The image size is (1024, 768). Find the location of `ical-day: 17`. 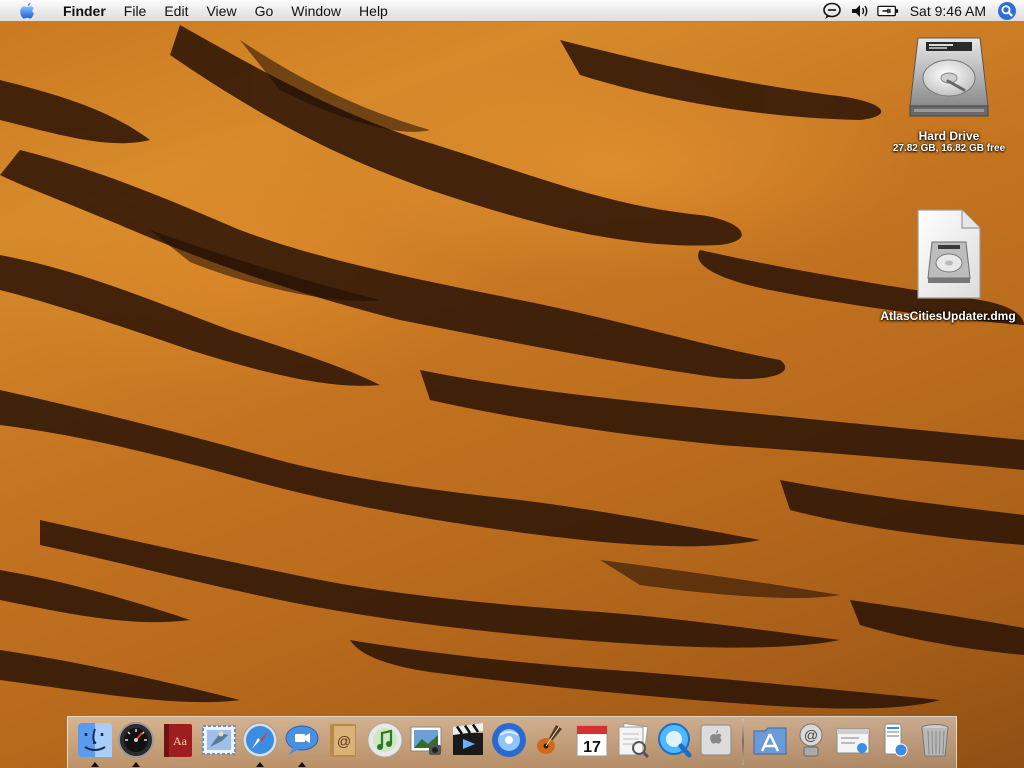

ical-day: 17 is located at coordinates (592, 747).